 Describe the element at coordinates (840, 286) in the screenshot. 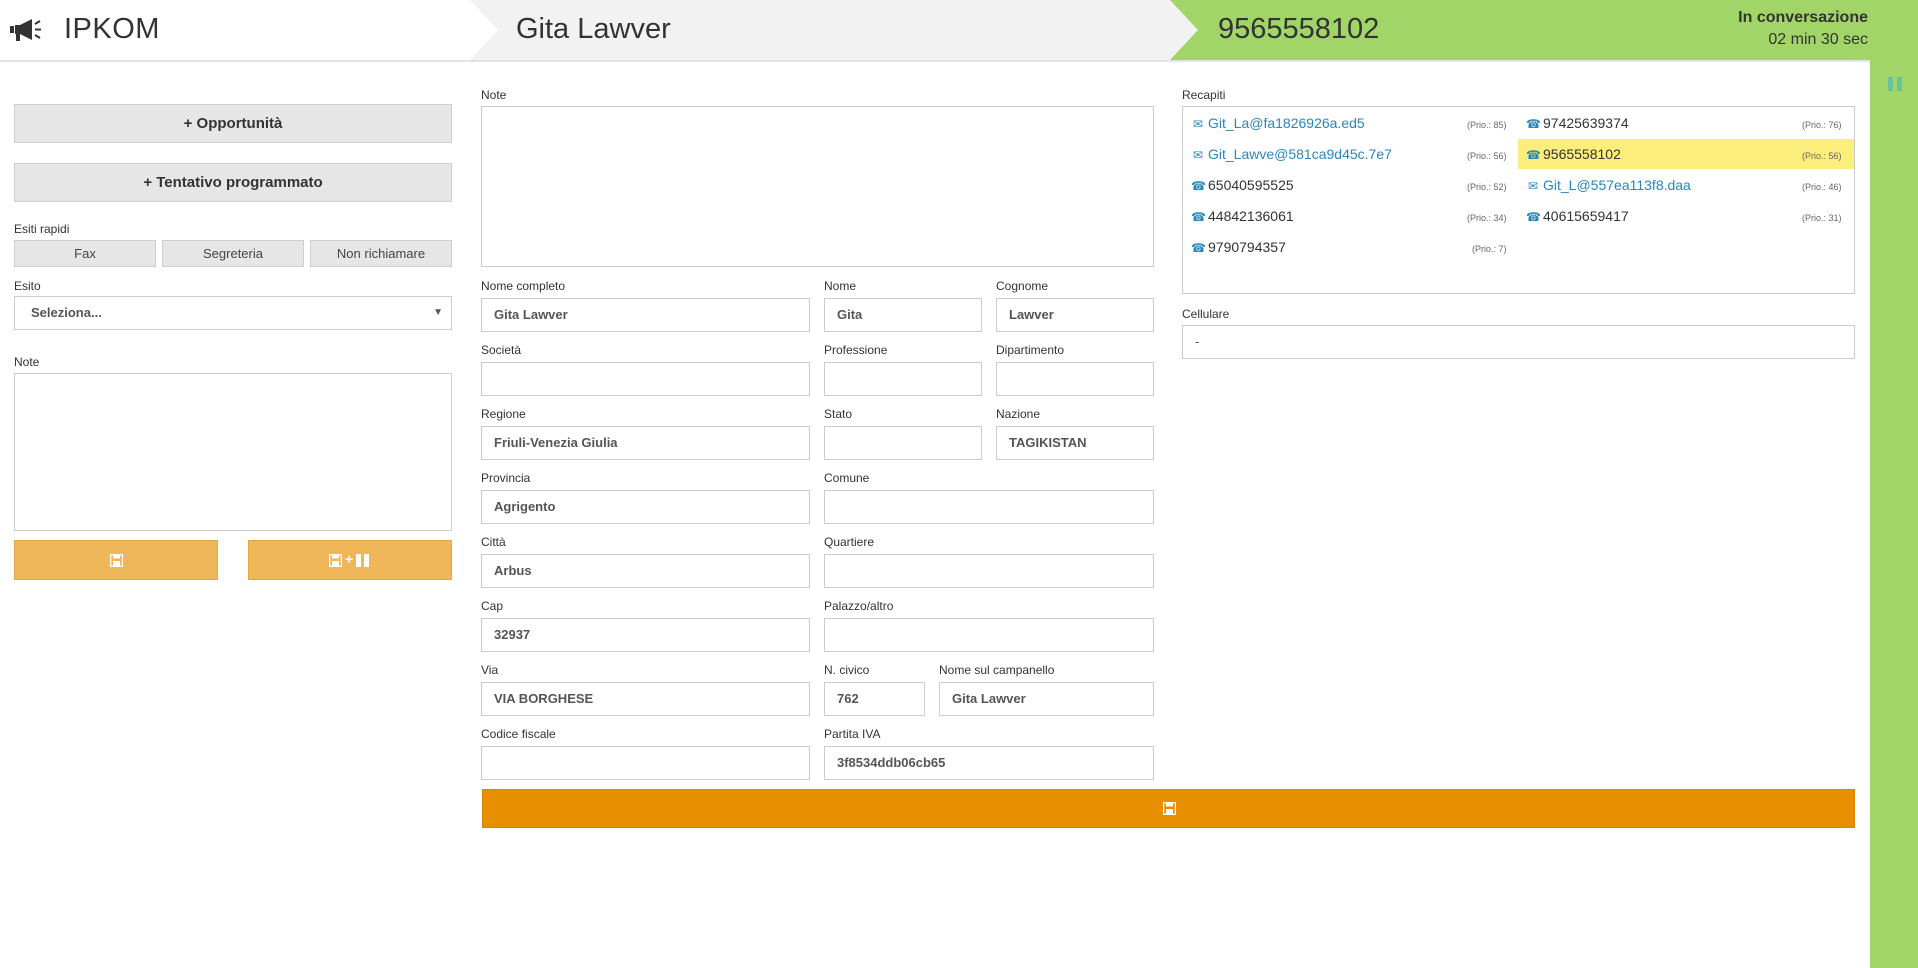

I see `first-name-label: Nome` at that location.